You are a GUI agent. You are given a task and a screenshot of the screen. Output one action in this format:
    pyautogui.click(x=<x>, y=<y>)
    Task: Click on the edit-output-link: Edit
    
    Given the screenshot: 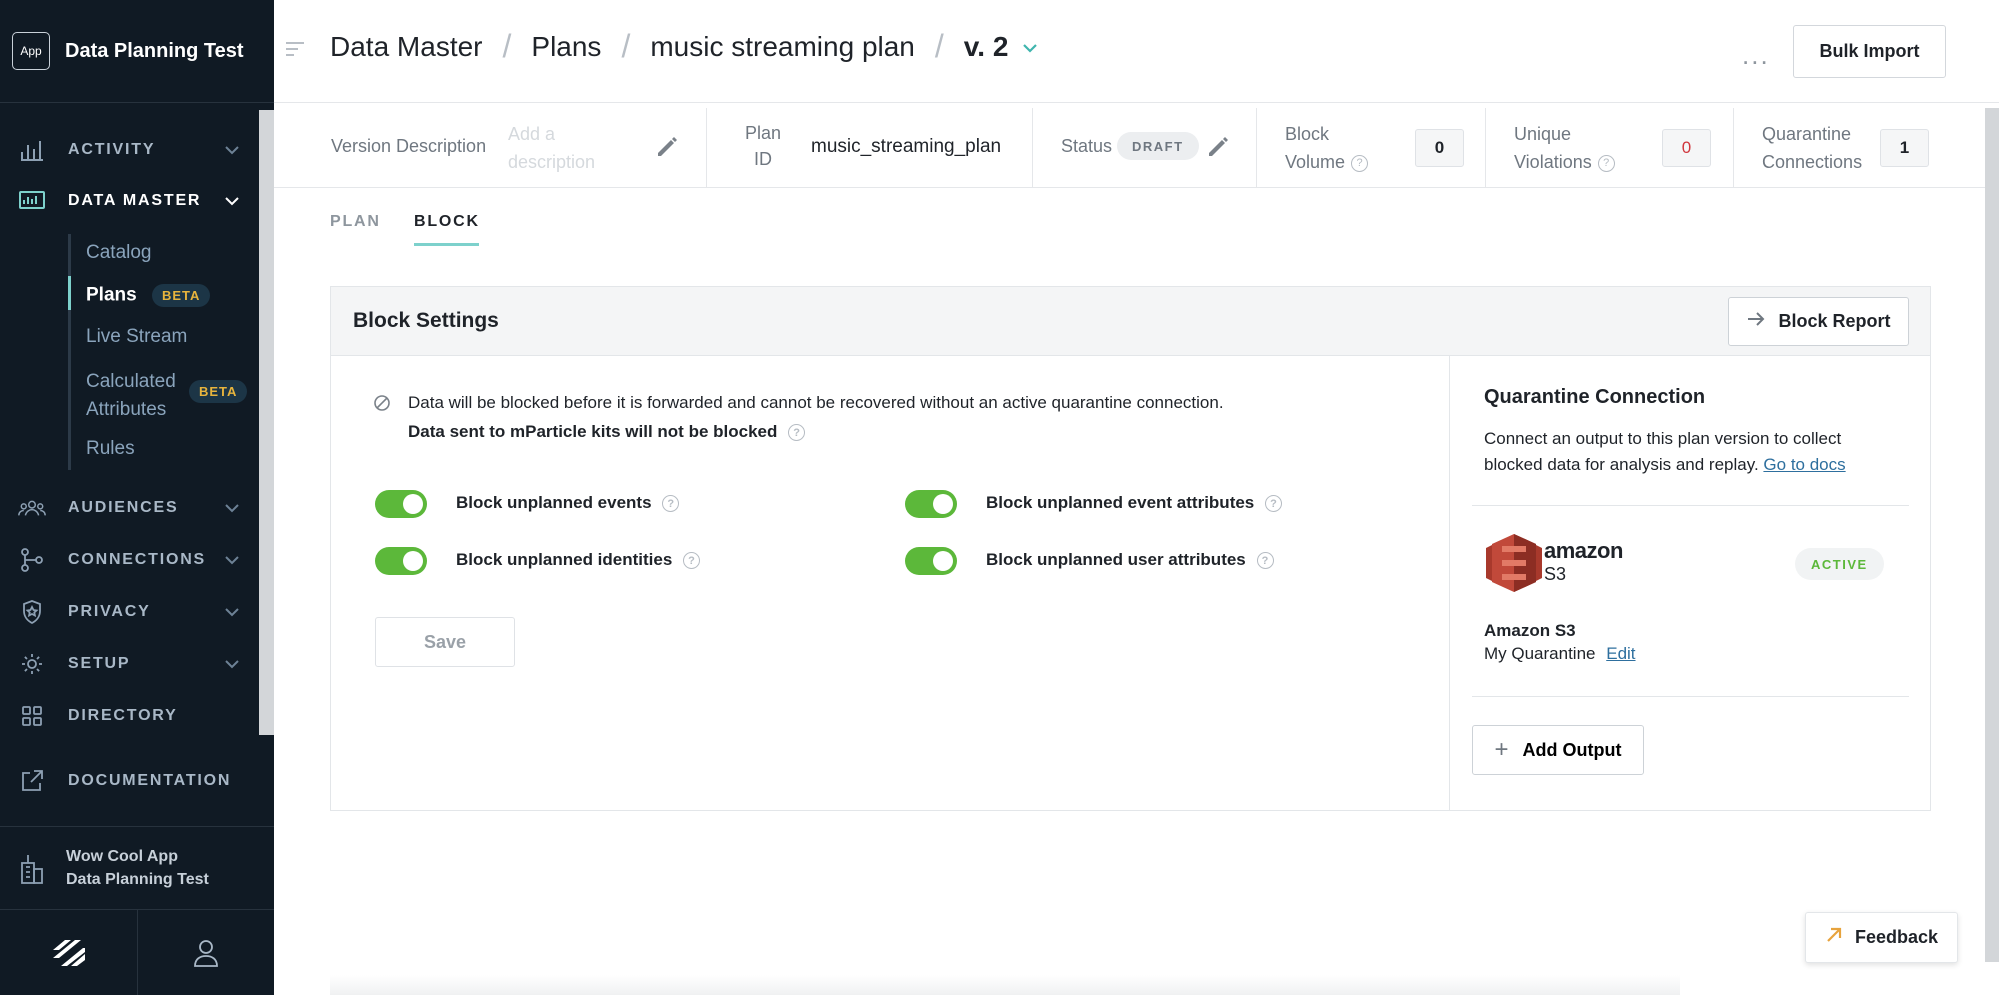 What is the action you would take?
    pyautogui.click(x=1620, y=653)
    